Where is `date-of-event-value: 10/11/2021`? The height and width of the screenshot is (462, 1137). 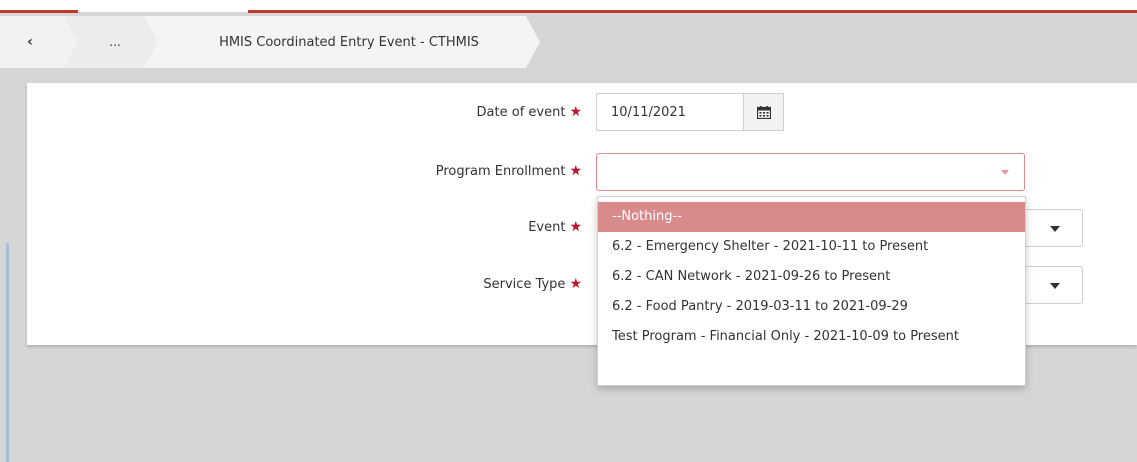
date-of-event-value: 10/11/2021 is located at coordinates (648, 112).